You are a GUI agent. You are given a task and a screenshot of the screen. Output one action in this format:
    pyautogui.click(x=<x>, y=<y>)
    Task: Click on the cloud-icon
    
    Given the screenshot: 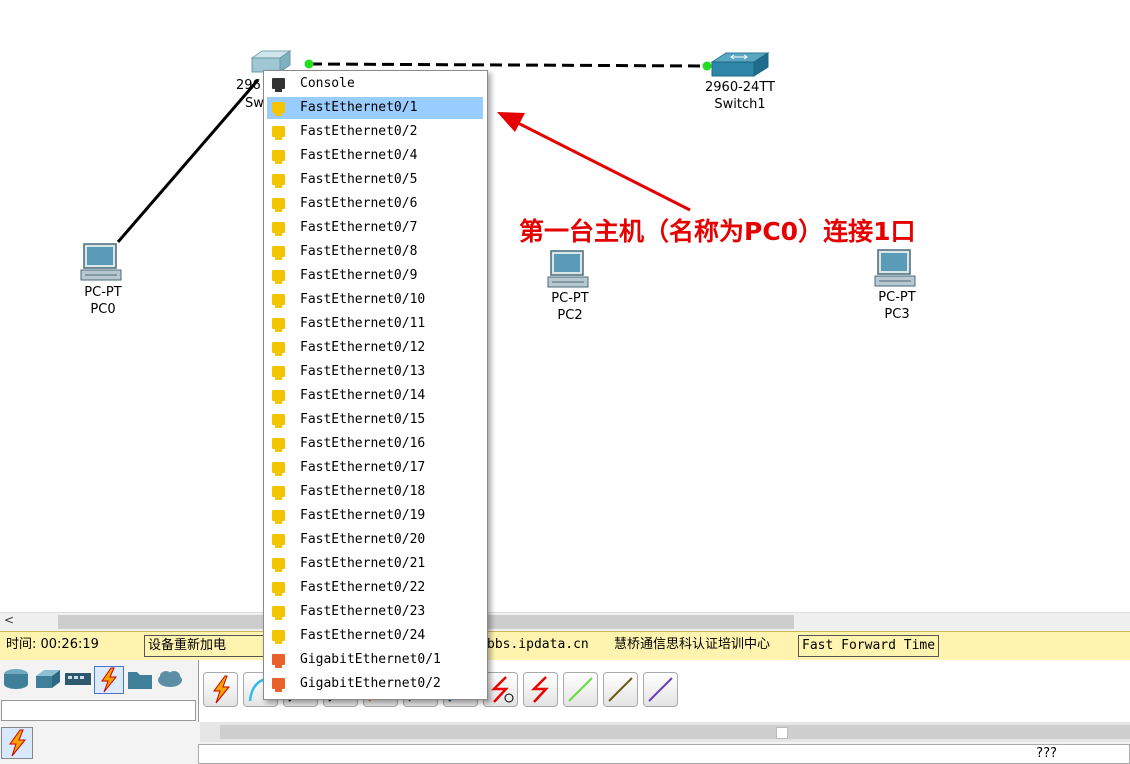 What is the action you would take?
    pyautogui.click(x=170, y=679)
    